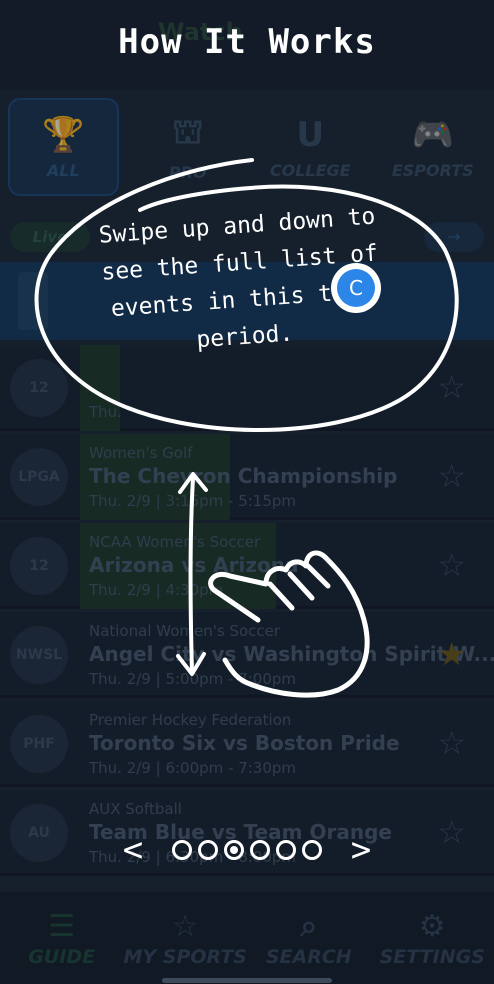 The width and height of the screenshot is (494, 984). I want to click on avatar-letter: C, so click(356, 288).